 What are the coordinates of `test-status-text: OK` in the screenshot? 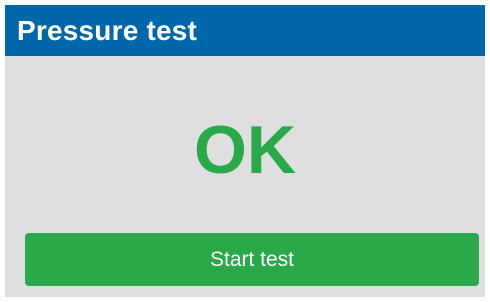 It's located at (245, 150).